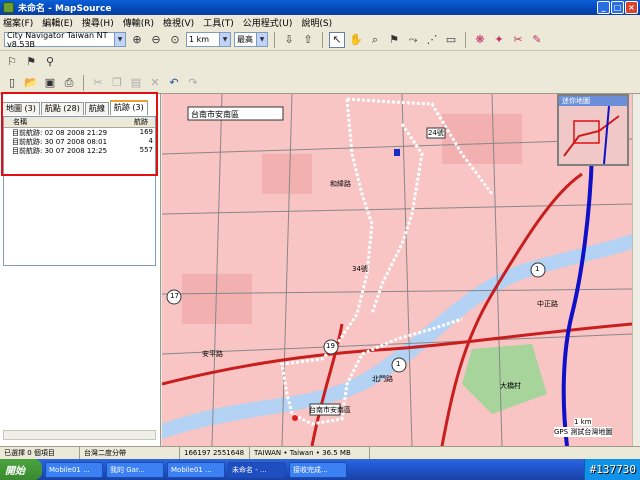  Describe the element at coordinates (175, 40) in the screenshot. I see `zoom-box-icon: ⊙` at that location.